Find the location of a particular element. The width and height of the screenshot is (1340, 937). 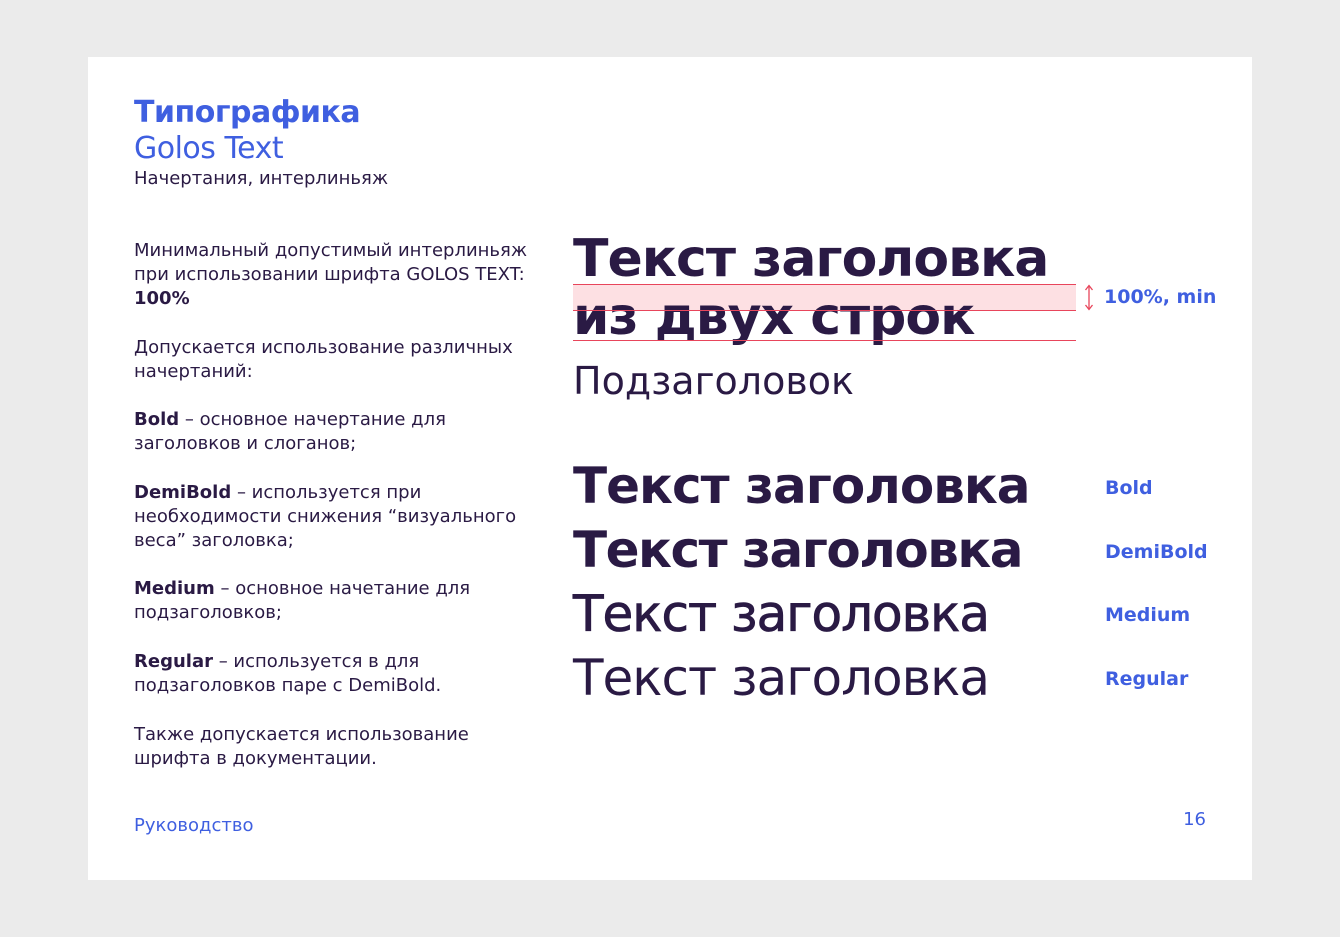

footer-label: Руководство is located at coordinates (194, 825).